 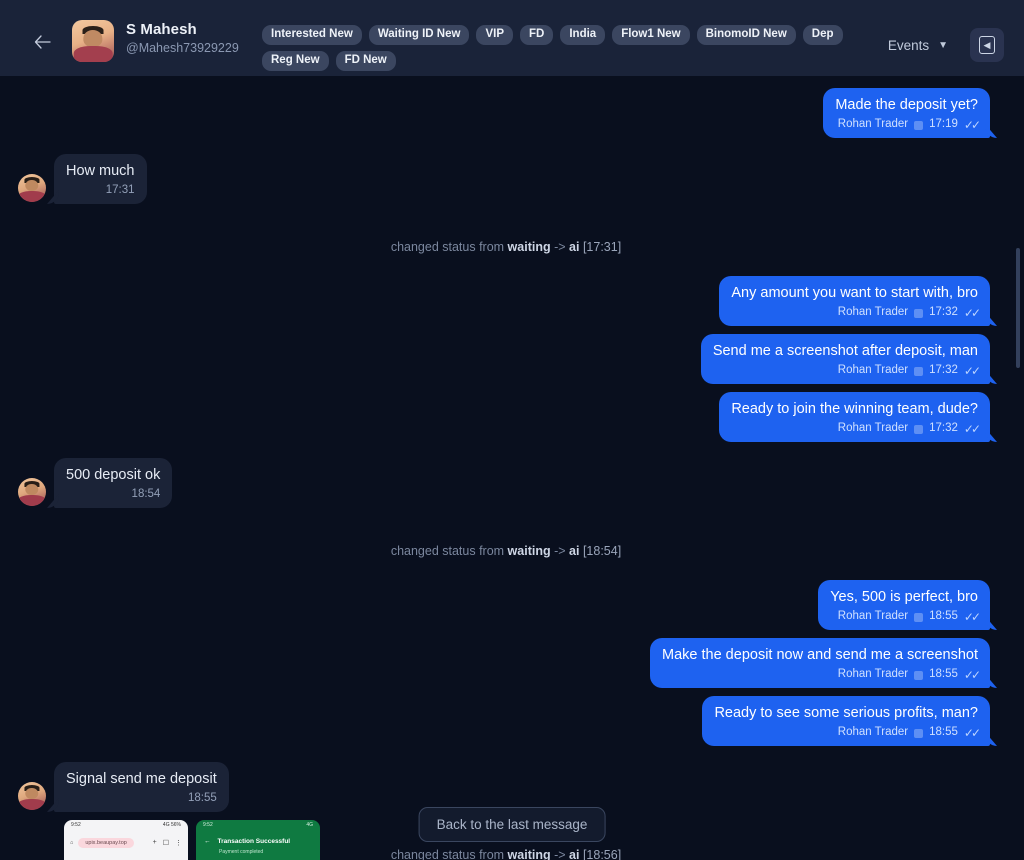 What do you see at coordinates (146, 494) in the screenshot?
I see `message-time: 18:54` at bounding box center [146, 494].